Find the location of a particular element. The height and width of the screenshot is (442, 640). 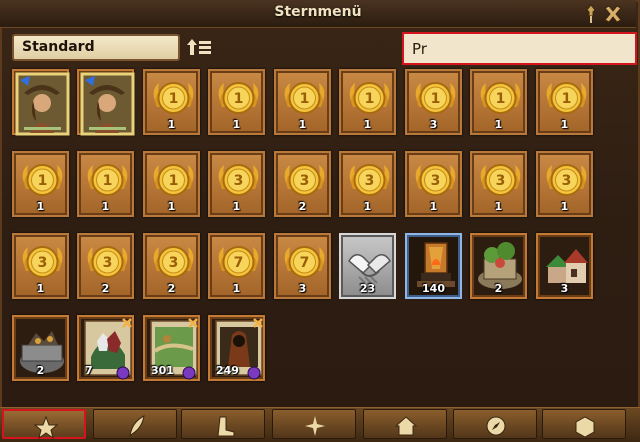

star-tab is located at coordinates (44, 424).